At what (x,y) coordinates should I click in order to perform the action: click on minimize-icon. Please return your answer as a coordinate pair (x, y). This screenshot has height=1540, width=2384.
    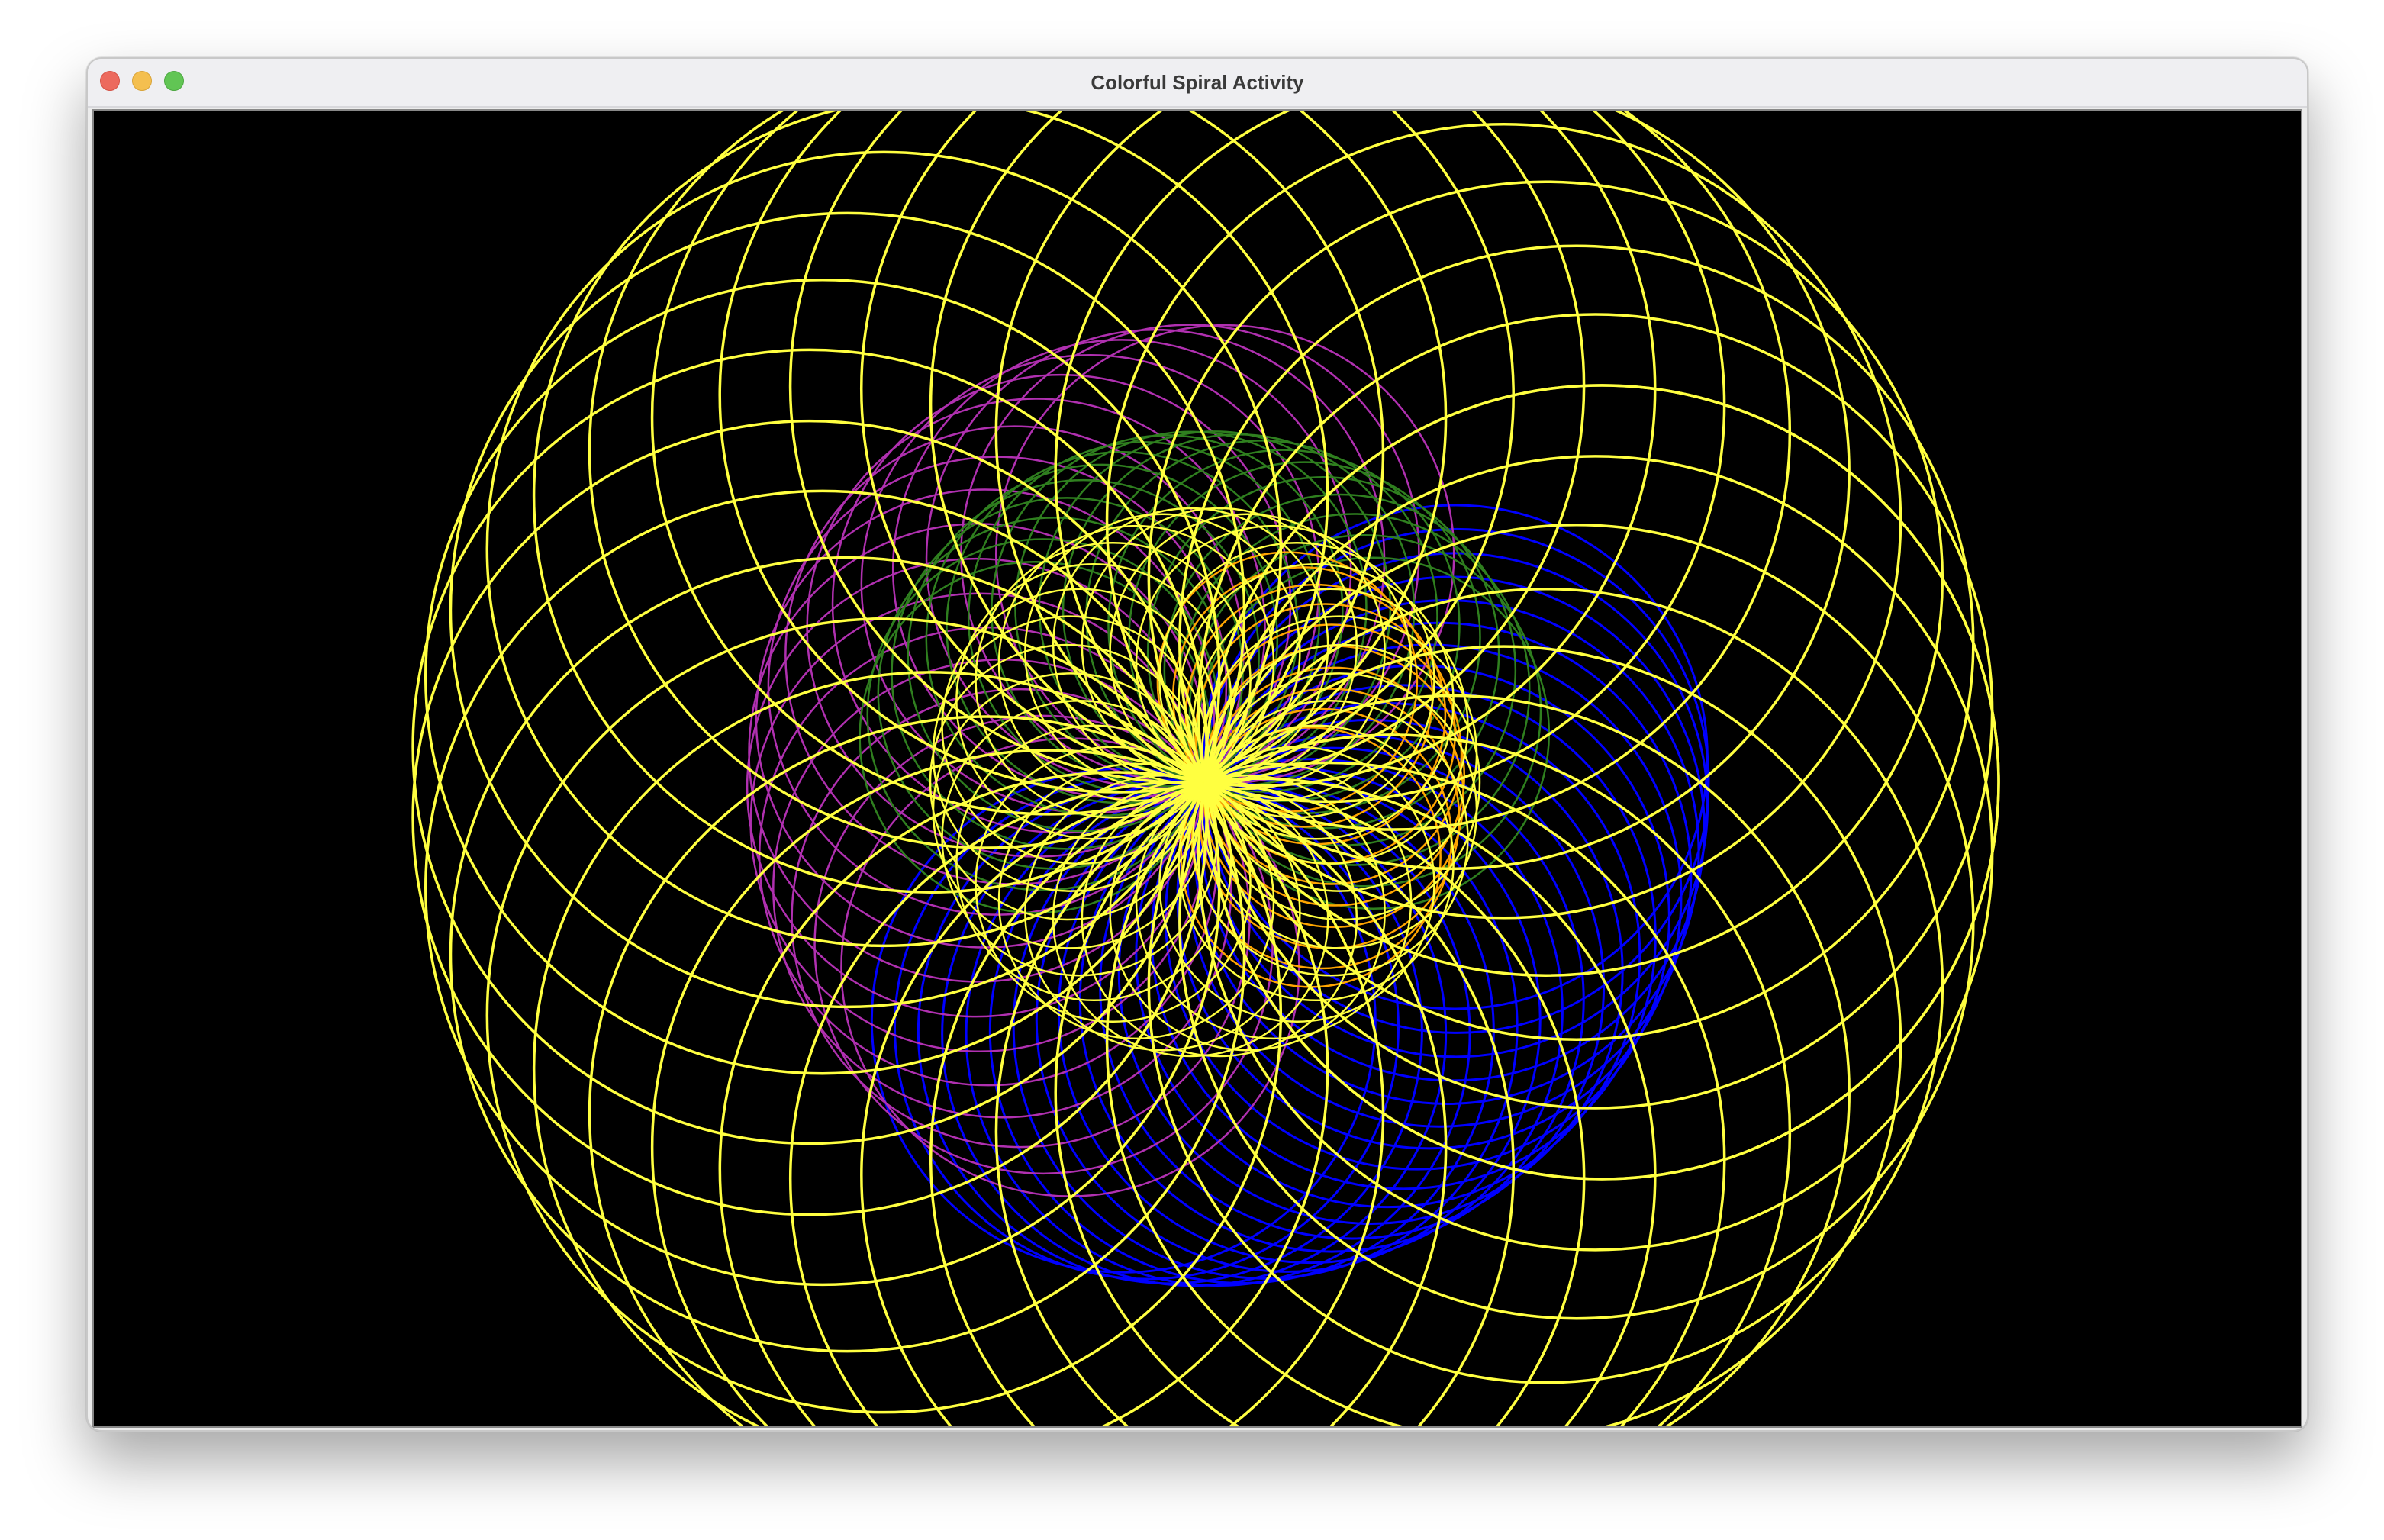
    Looking at the image, I should click on (142, 81).